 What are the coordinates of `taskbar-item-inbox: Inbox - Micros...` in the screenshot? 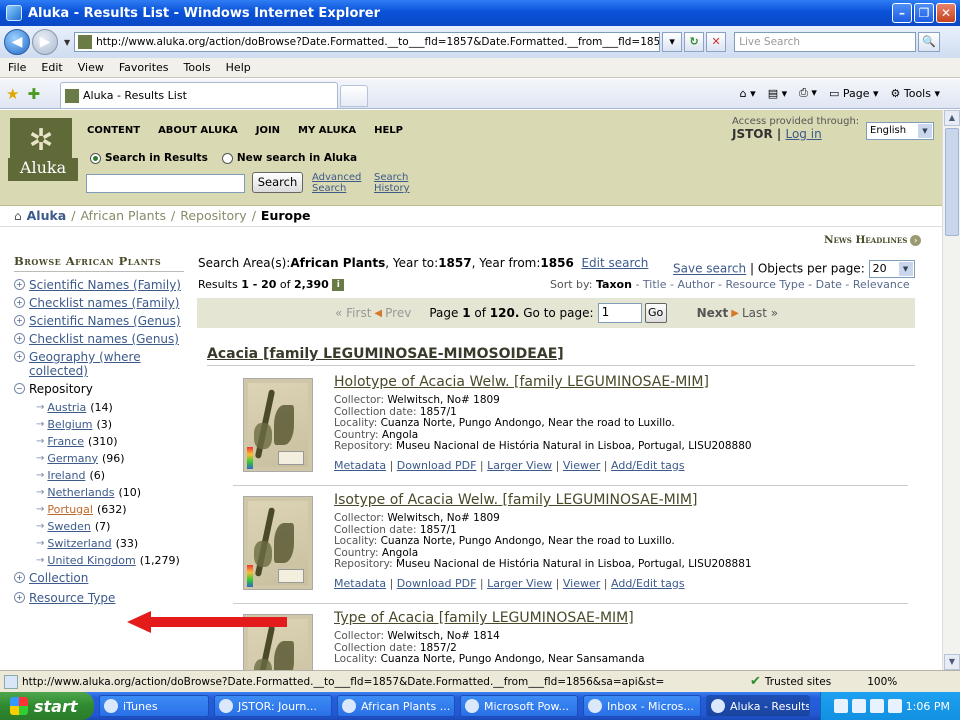 It's located at (642, 706).